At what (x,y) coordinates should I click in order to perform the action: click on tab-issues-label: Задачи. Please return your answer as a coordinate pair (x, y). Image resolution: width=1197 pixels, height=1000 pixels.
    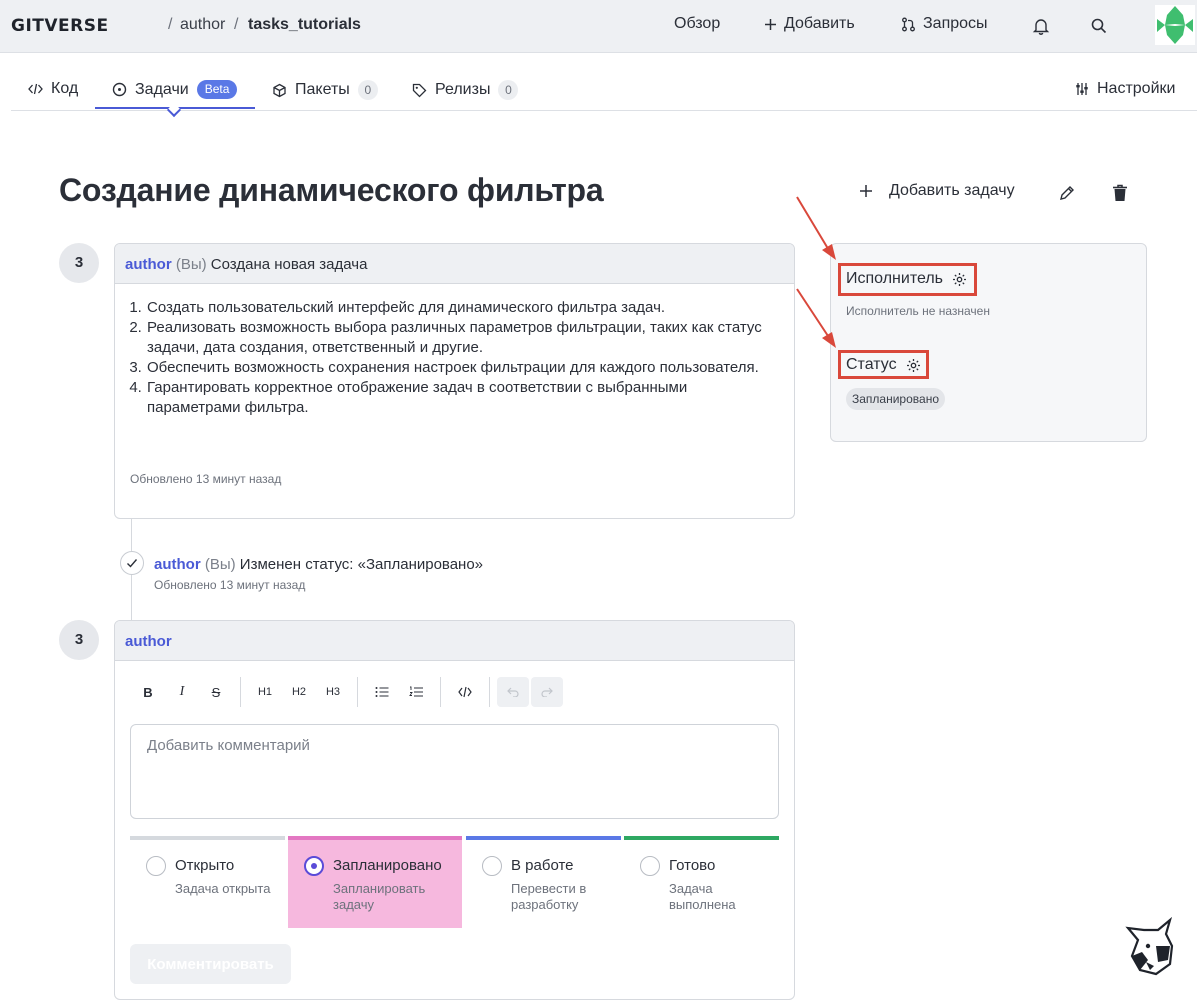
    Looking at the image, I should click on (162, 89).